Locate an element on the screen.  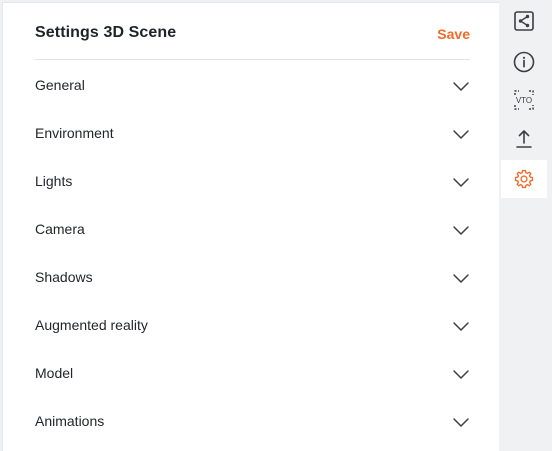
share-button is located at coordinates (524, 21).